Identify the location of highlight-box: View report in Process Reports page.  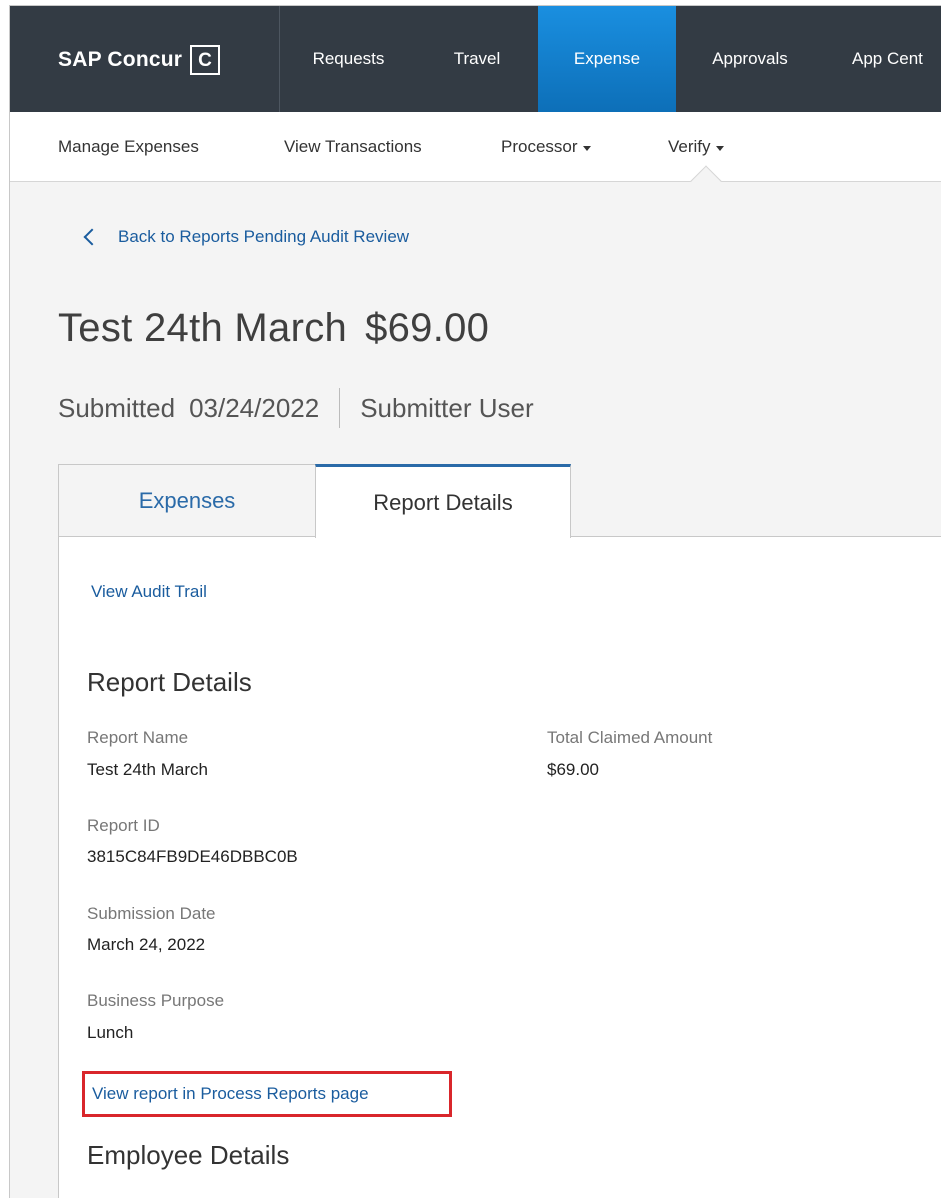
(267, 1094).